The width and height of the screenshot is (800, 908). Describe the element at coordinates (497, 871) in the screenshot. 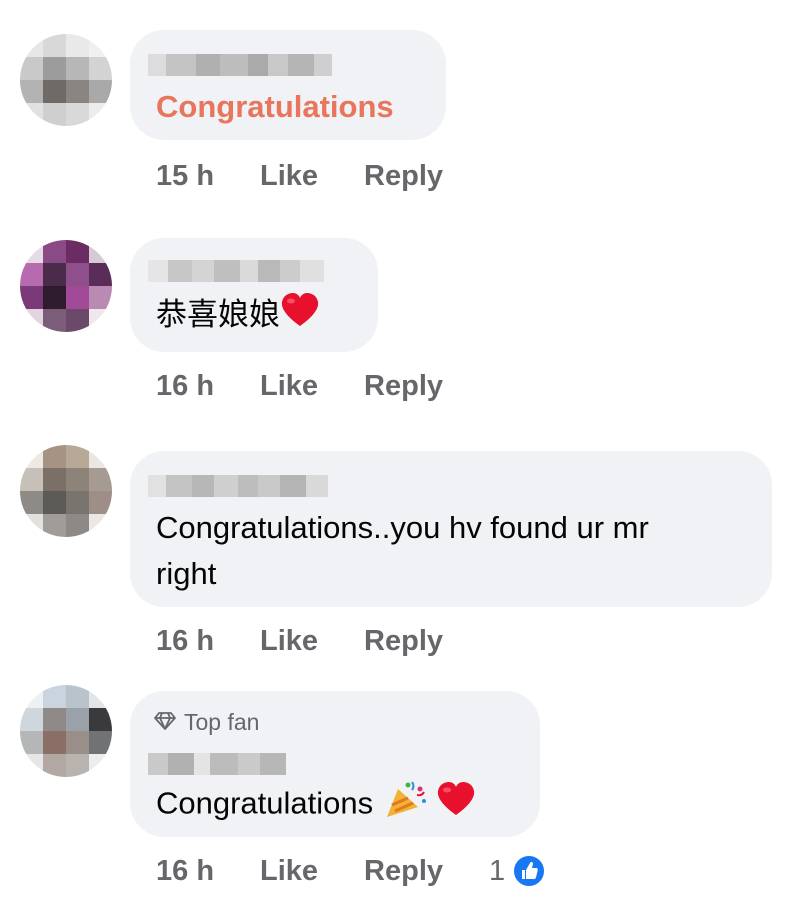

I see `reaction-count: 1` at that location.